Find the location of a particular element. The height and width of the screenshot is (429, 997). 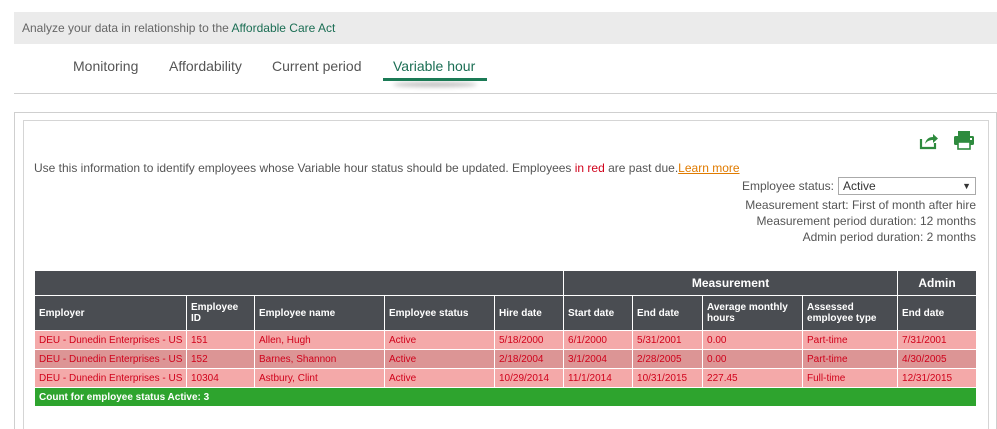

cell-avg-hours: 227.45 is located at coordinates (753, 378).